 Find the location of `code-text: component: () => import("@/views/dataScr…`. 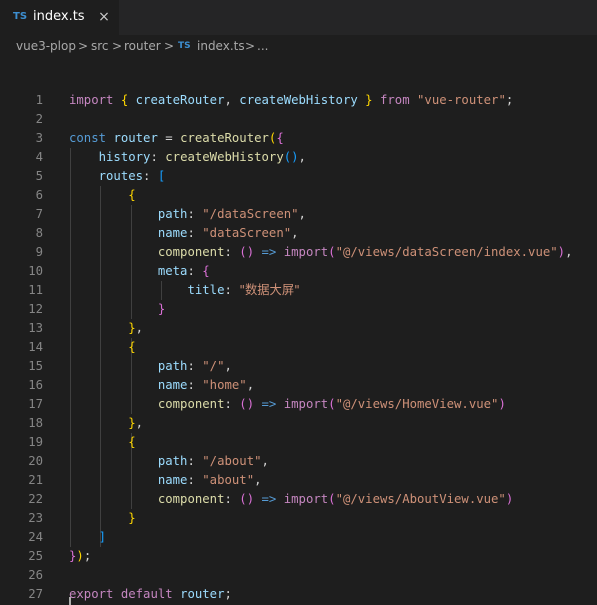

code-text: component: () => import("@/views/dataScr… is located at coordinates (321, 252).